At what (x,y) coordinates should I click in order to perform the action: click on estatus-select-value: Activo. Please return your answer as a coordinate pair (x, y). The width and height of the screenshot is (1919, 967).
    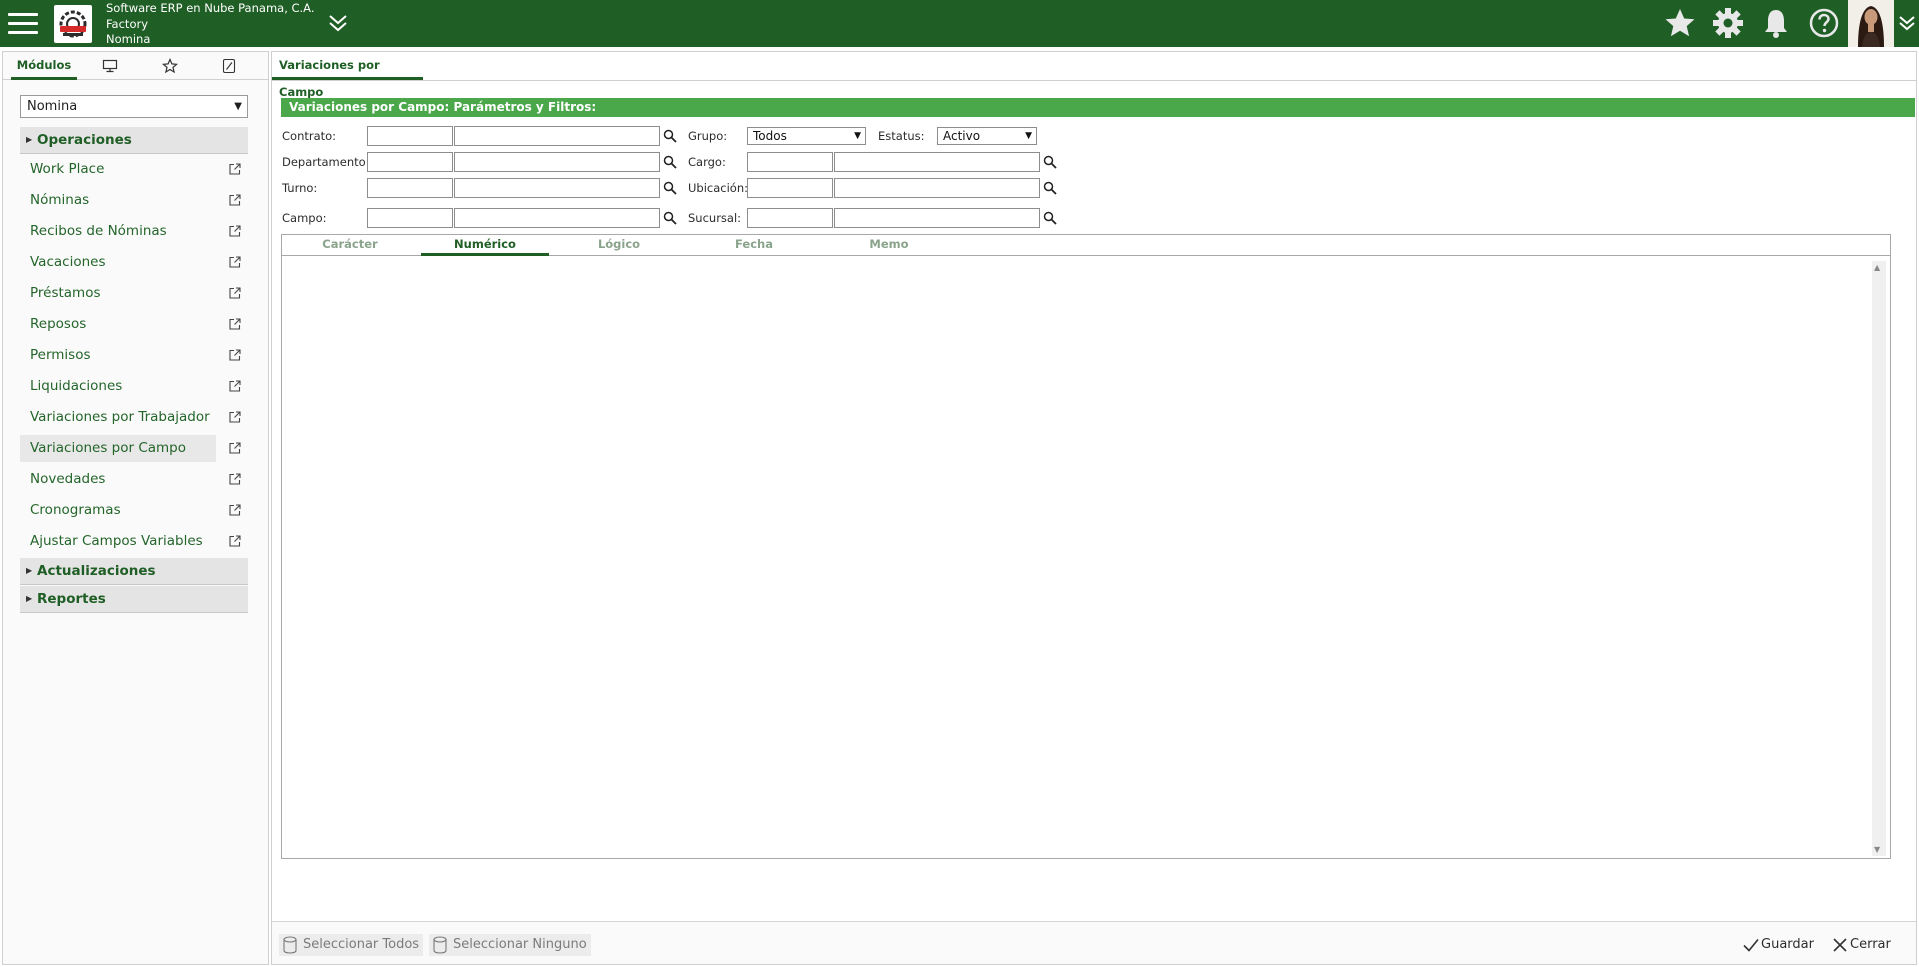
    Looking at the image, I should click on (962, 136).